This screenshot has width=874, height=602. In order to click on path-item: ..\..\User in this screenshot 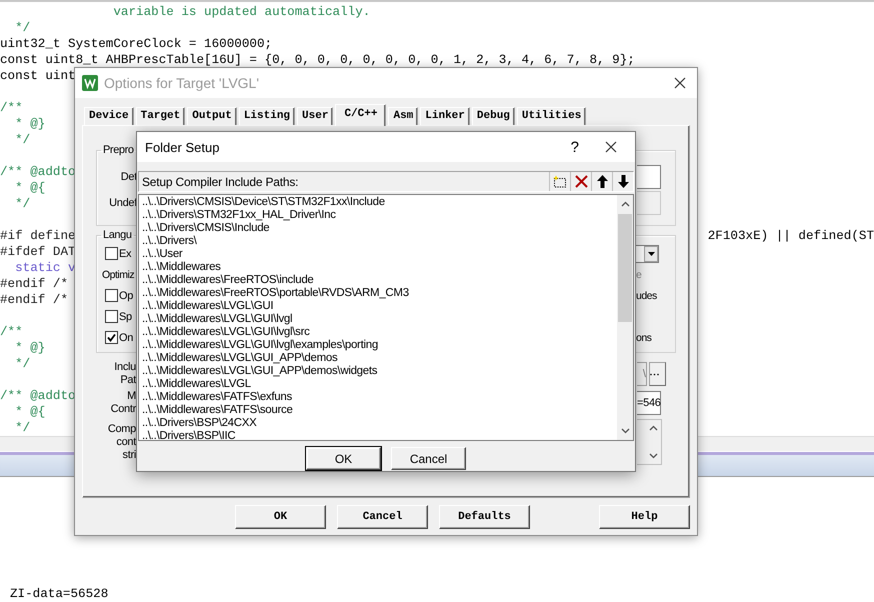, I will do `click(378, 254)`.